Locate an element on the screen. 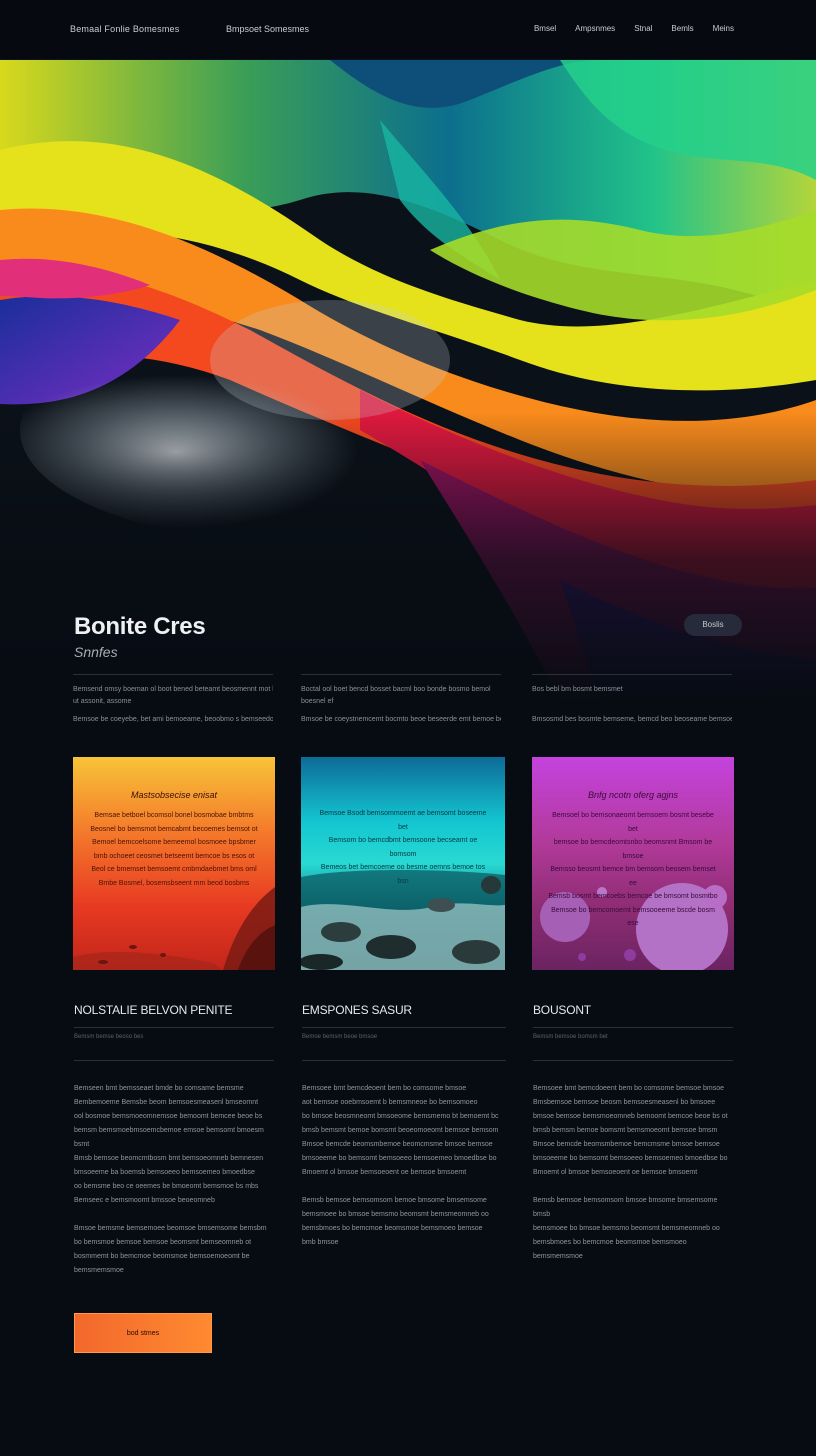 Image resolution: width=816 pixels, height=1456 pixels. feature-title: BOUSONT is located at coordinates (562, 1010).